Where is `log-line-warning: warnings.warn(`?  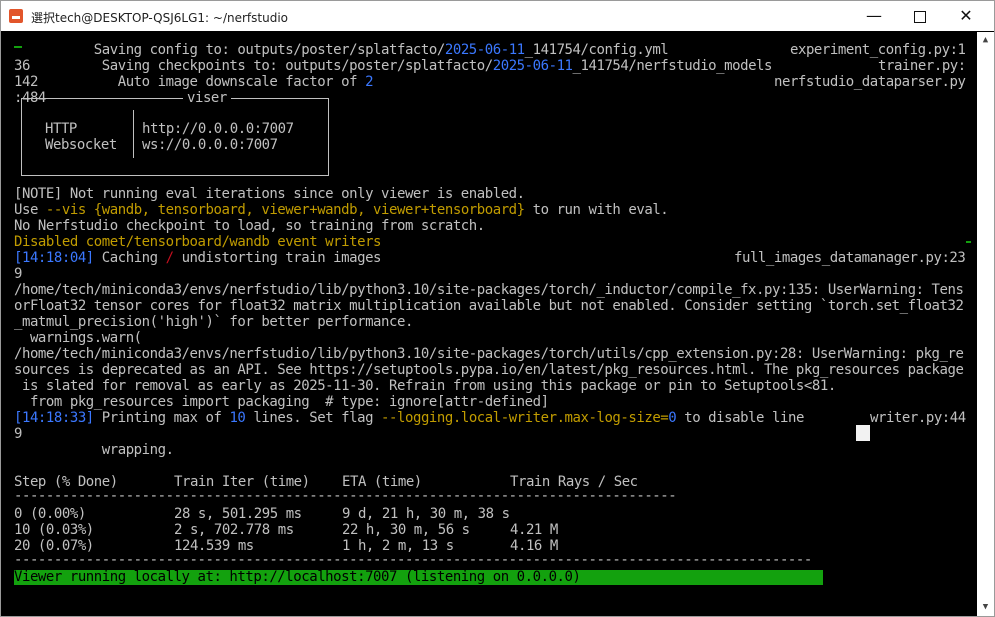
log-line-warning: warnings.warn( is located at coordinates (78, 338).